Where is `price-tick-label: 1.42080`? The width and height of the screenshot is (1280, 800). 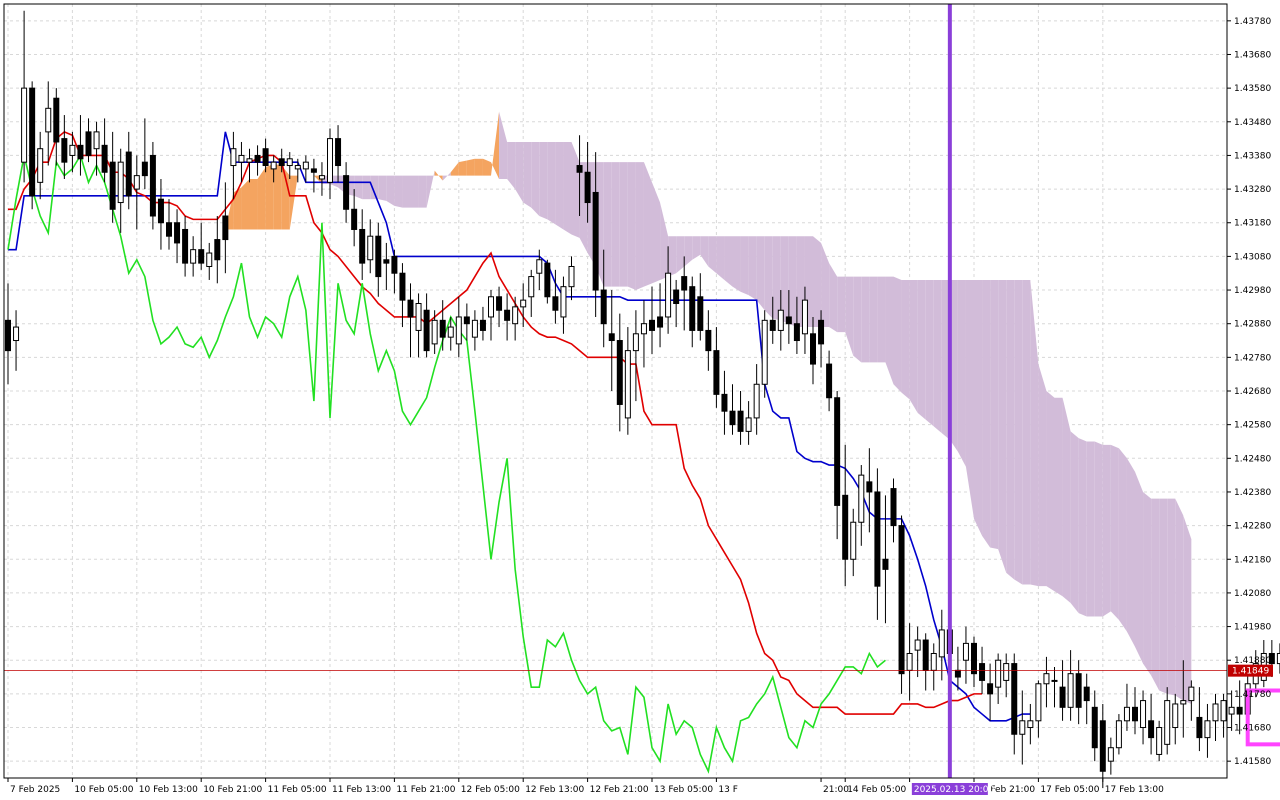
price-tick-label: 1.42080 is located at coordinates (1252, 594).